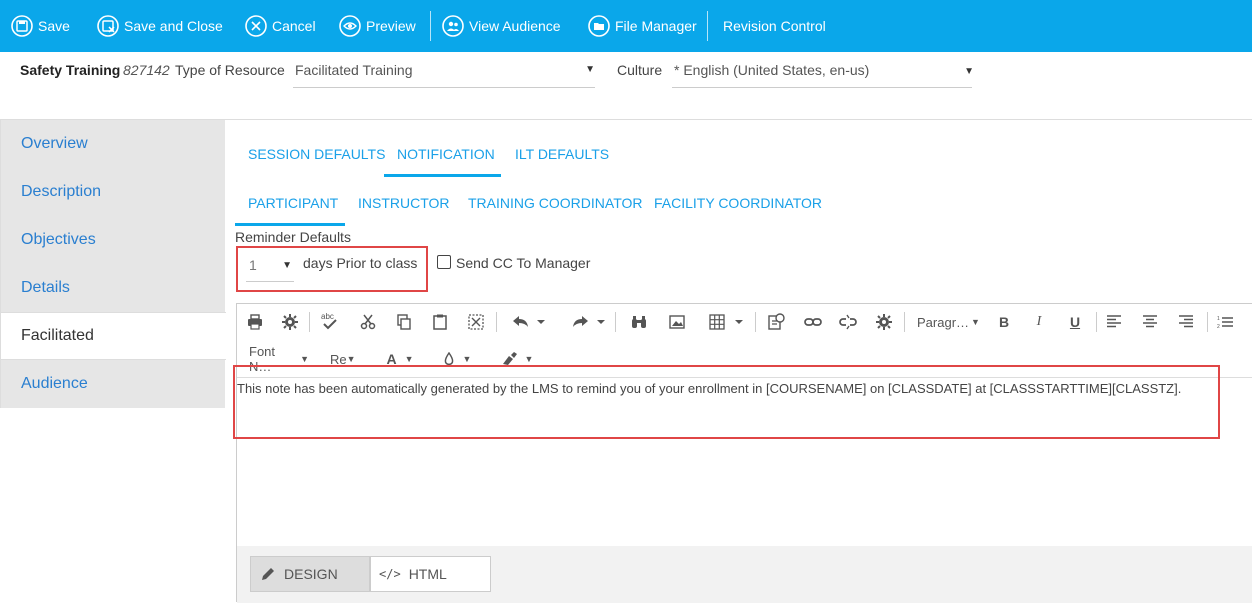 The height and width of the screenshot is (603, 1252). Describe the element at coordinates (444, 73) in the screenshot. I see `type-of-resource-select: Facilitated Training ▼` at that location.